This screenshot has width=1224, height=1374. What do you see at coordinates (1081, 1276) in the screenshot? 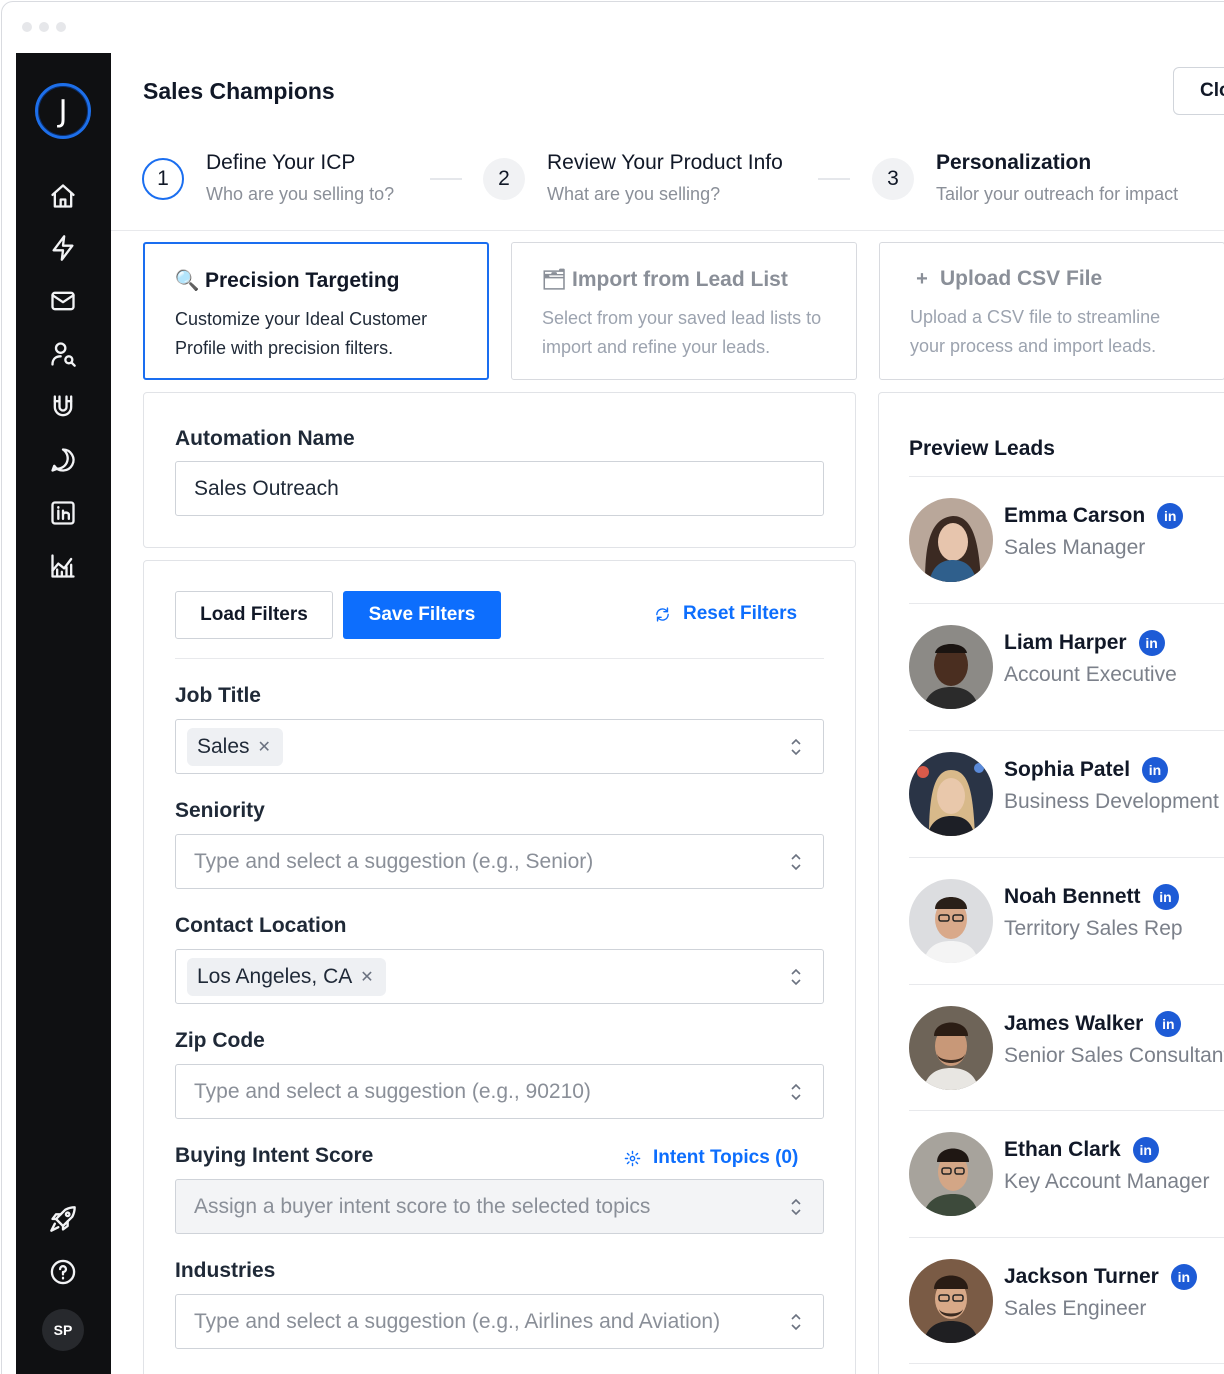
I see `lead-name: Jackson Turner` at bounding box center [1081, 1276].